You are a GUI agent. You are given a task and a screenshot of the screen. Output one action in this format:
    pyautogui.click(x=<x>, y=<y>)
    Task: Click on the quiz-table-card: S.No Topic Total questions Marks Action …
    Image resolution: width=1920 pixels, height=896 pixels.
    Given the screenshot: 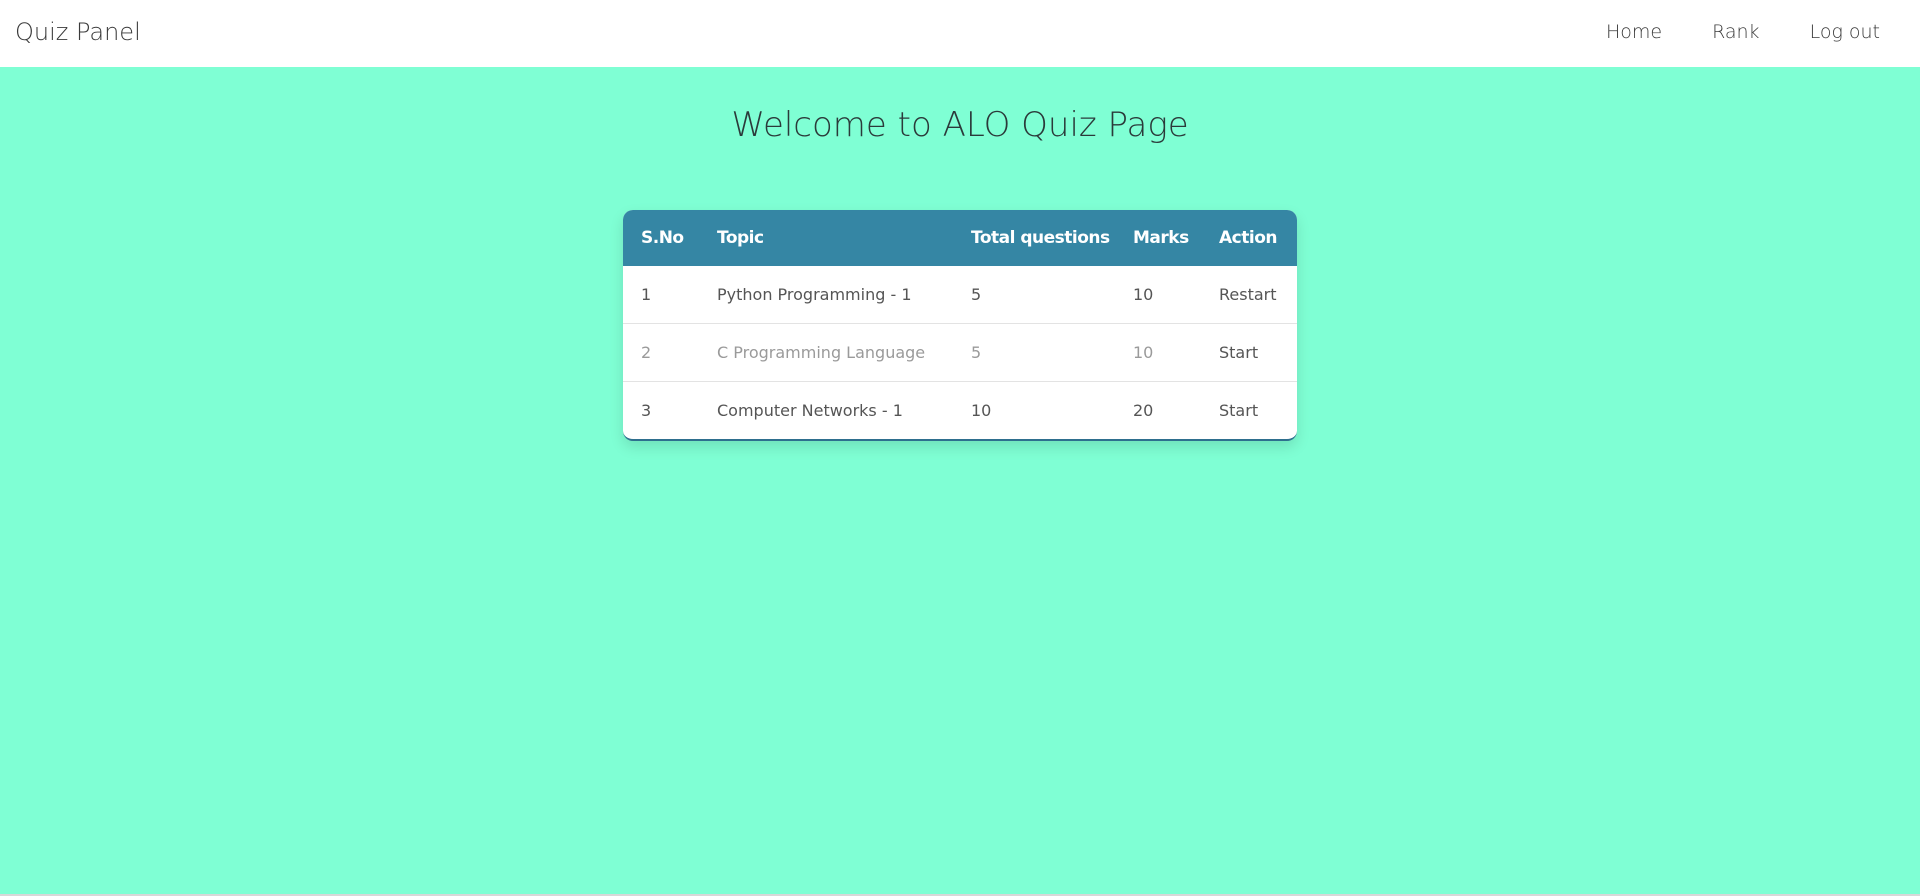 What is the action you would take?
    pyautogui.click(x=960, y=325)
    